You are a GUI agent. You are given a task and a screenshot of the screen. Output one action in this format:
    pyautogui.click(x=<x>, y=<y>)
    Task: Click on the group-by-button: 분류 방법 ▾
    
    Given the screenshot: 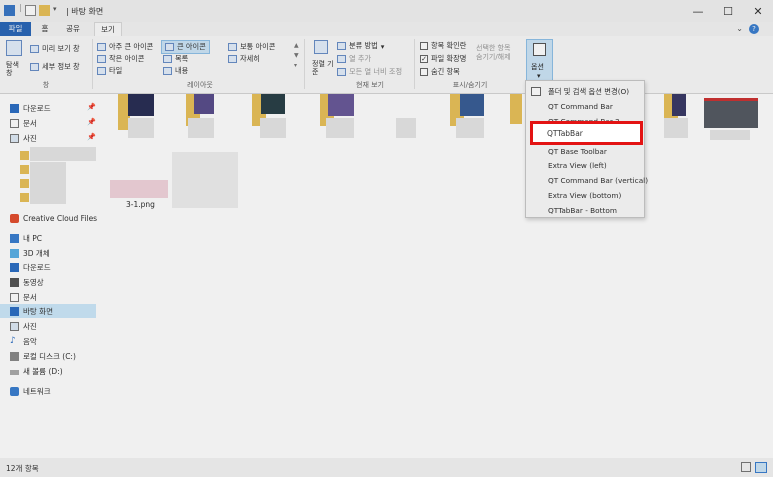 What is the action you would take?
    pyautogui.click(x=360, y=46)
    